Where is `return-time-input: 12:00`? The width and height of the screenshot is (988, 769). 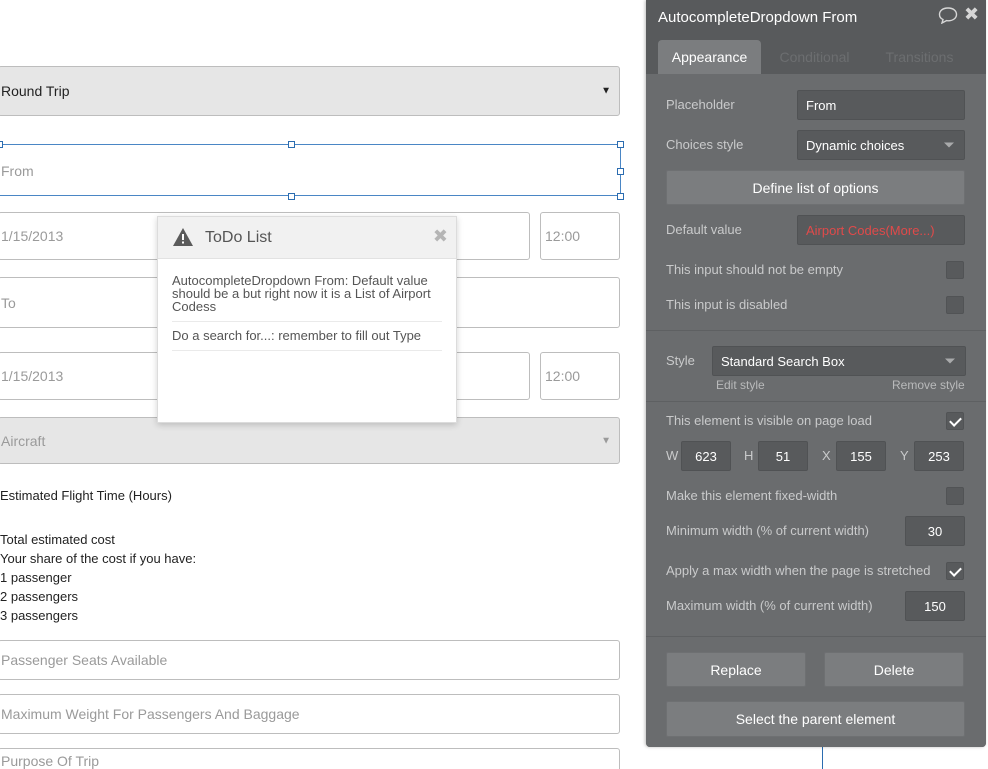 return-time-input: 12:00 is located at coordinates (580, 376).